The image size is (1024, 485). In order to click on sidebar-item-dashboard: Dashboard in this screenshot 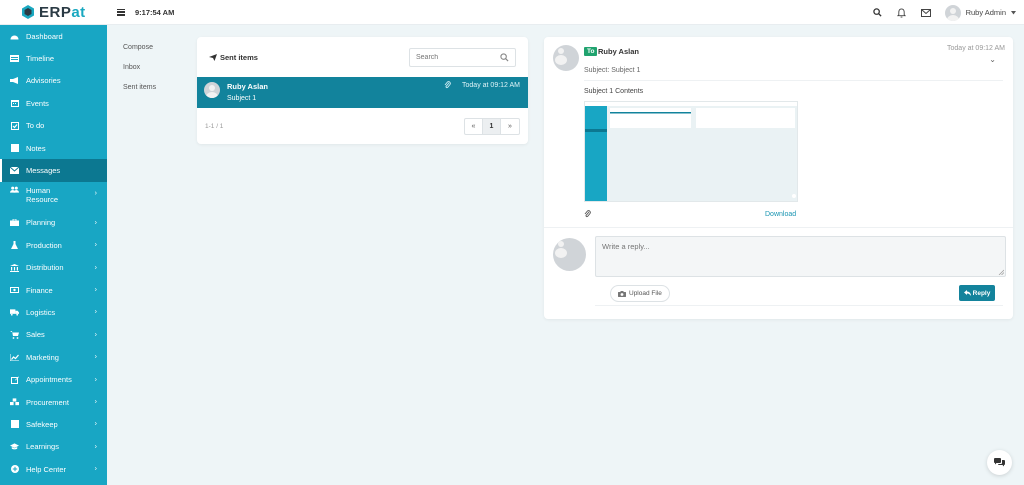, I will do `click(53, 36)`.